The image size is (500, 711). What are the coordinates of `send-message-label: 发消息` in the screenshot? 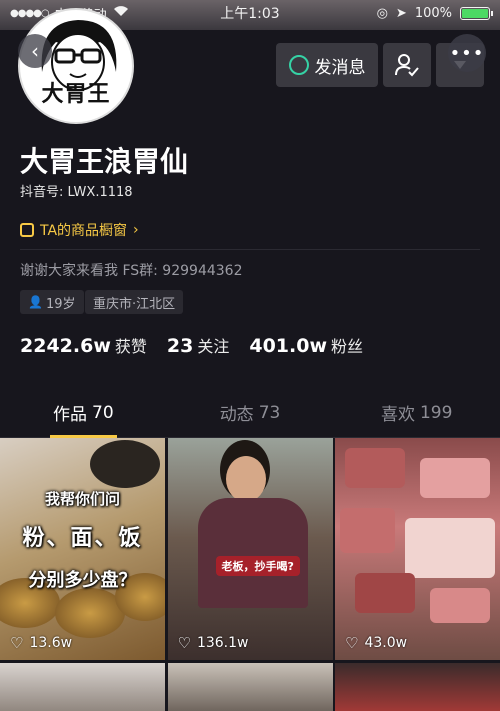 It's located at (340, 67).